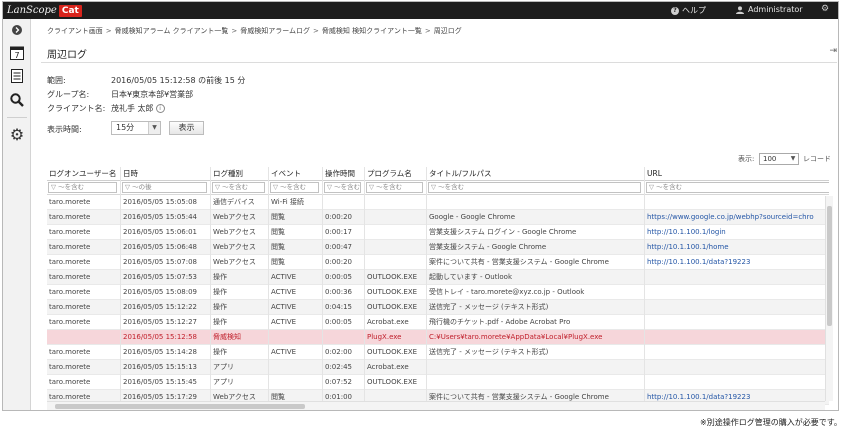 This screenshot has height=434, width=850. What do you see at coordinates (395, 174) in the screenshot?
I see `column-header: プログラム名` at bounding box center [395, 174].